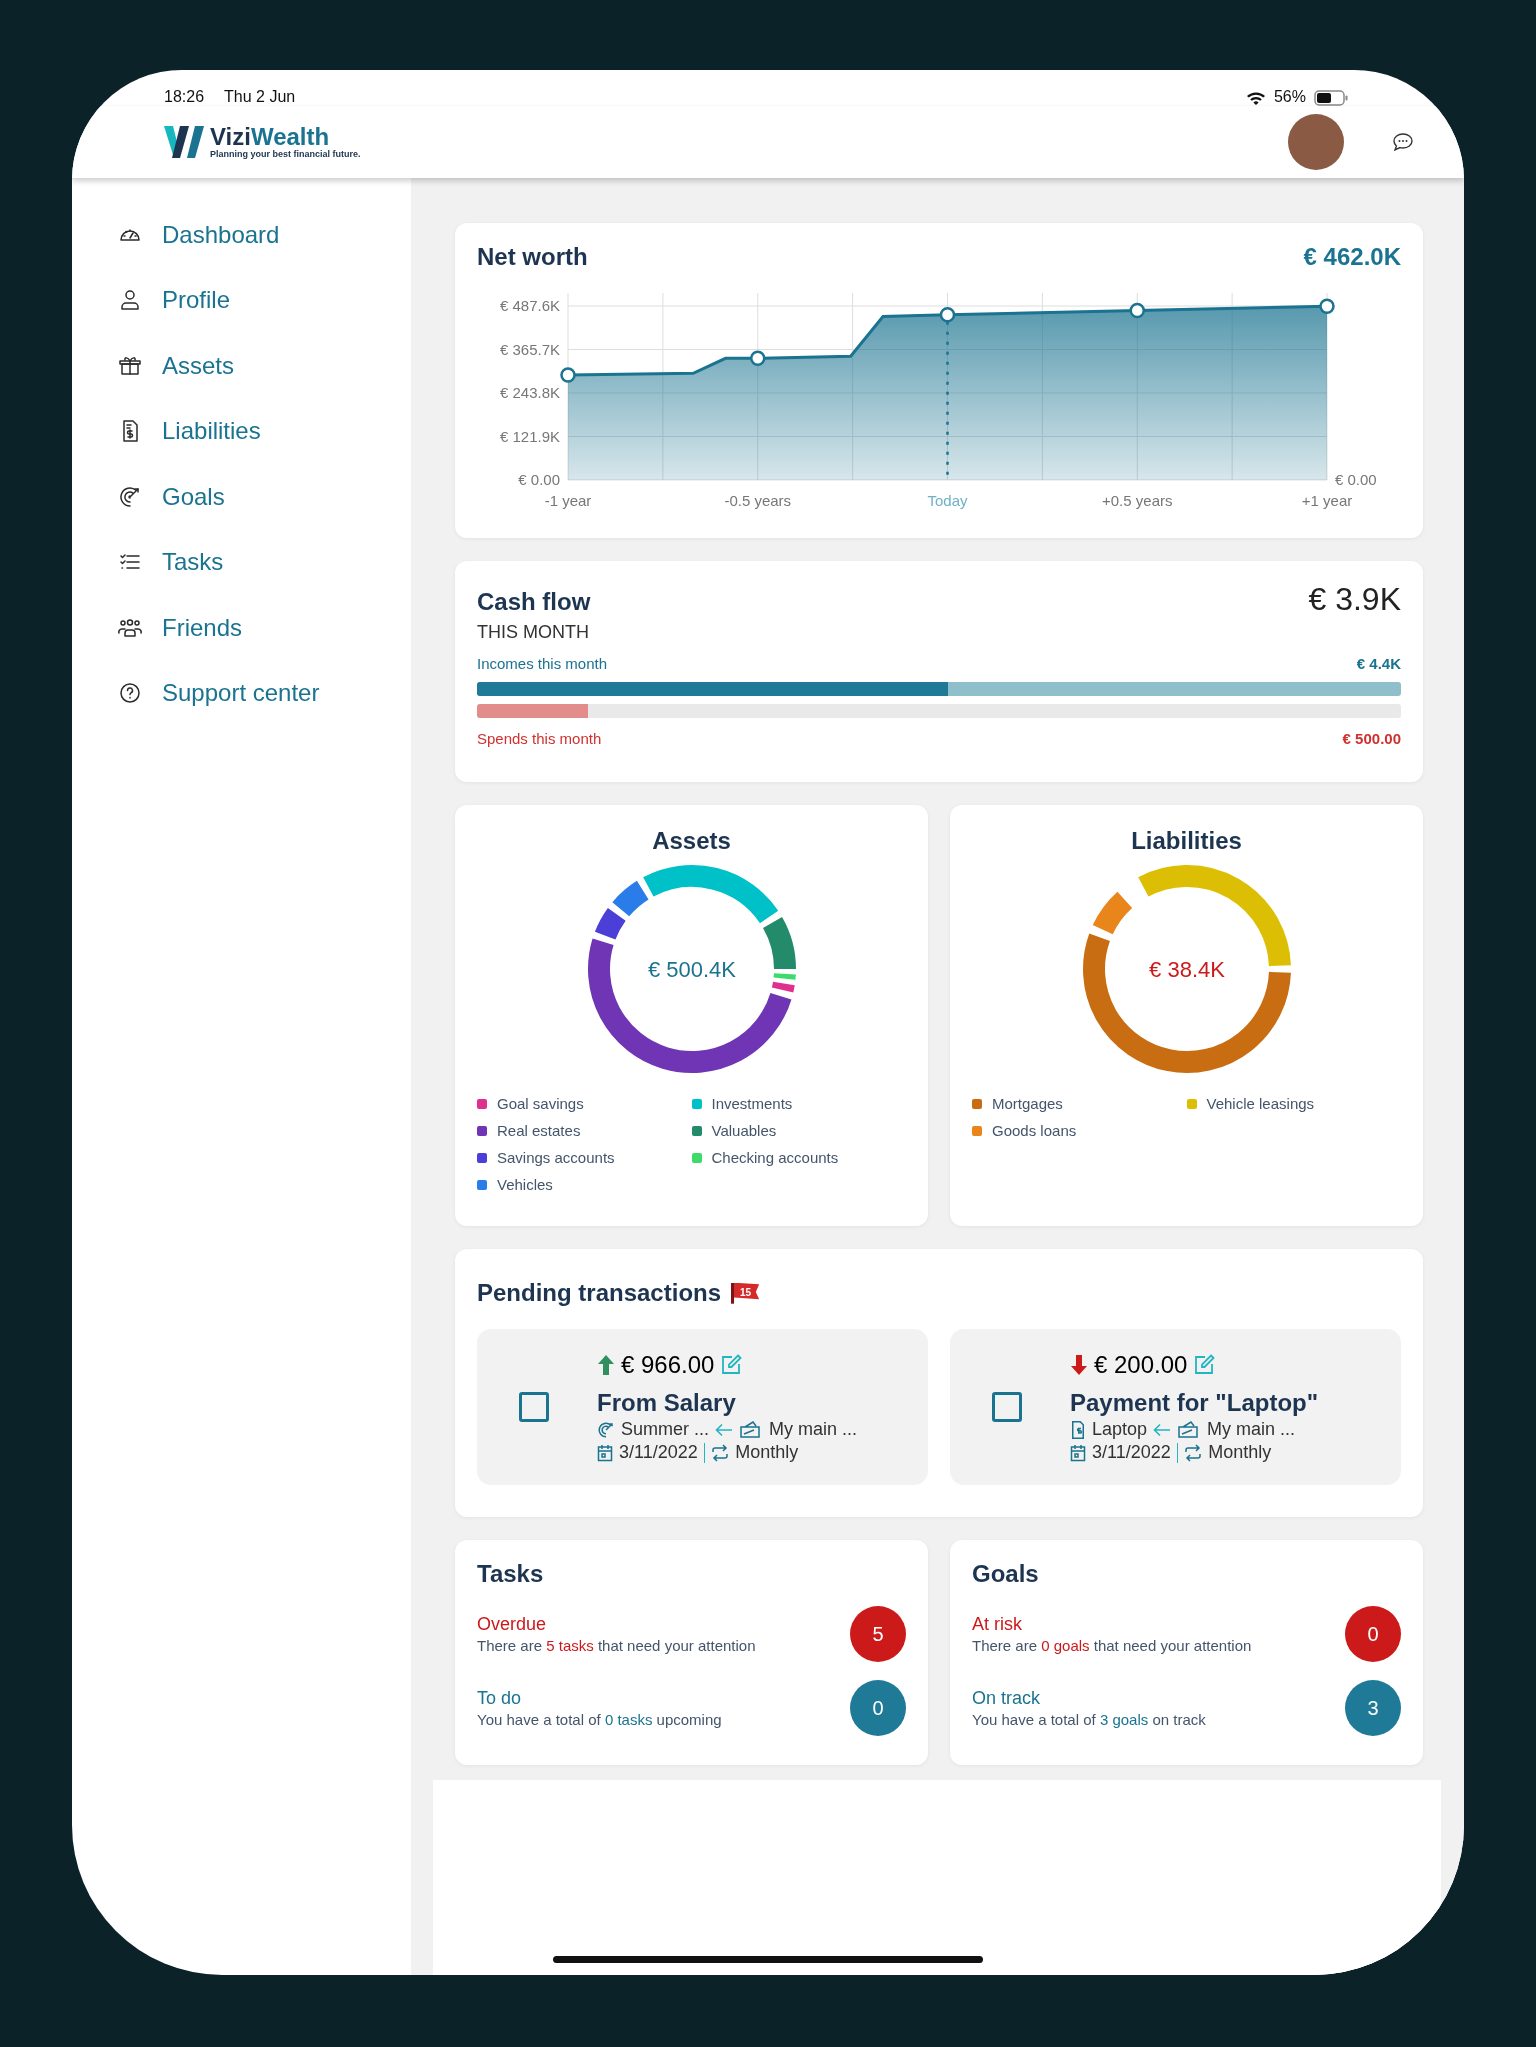 This screenshot has height=2047, width=1536. I want to click on status-label: At risk, so click(997, 1624).